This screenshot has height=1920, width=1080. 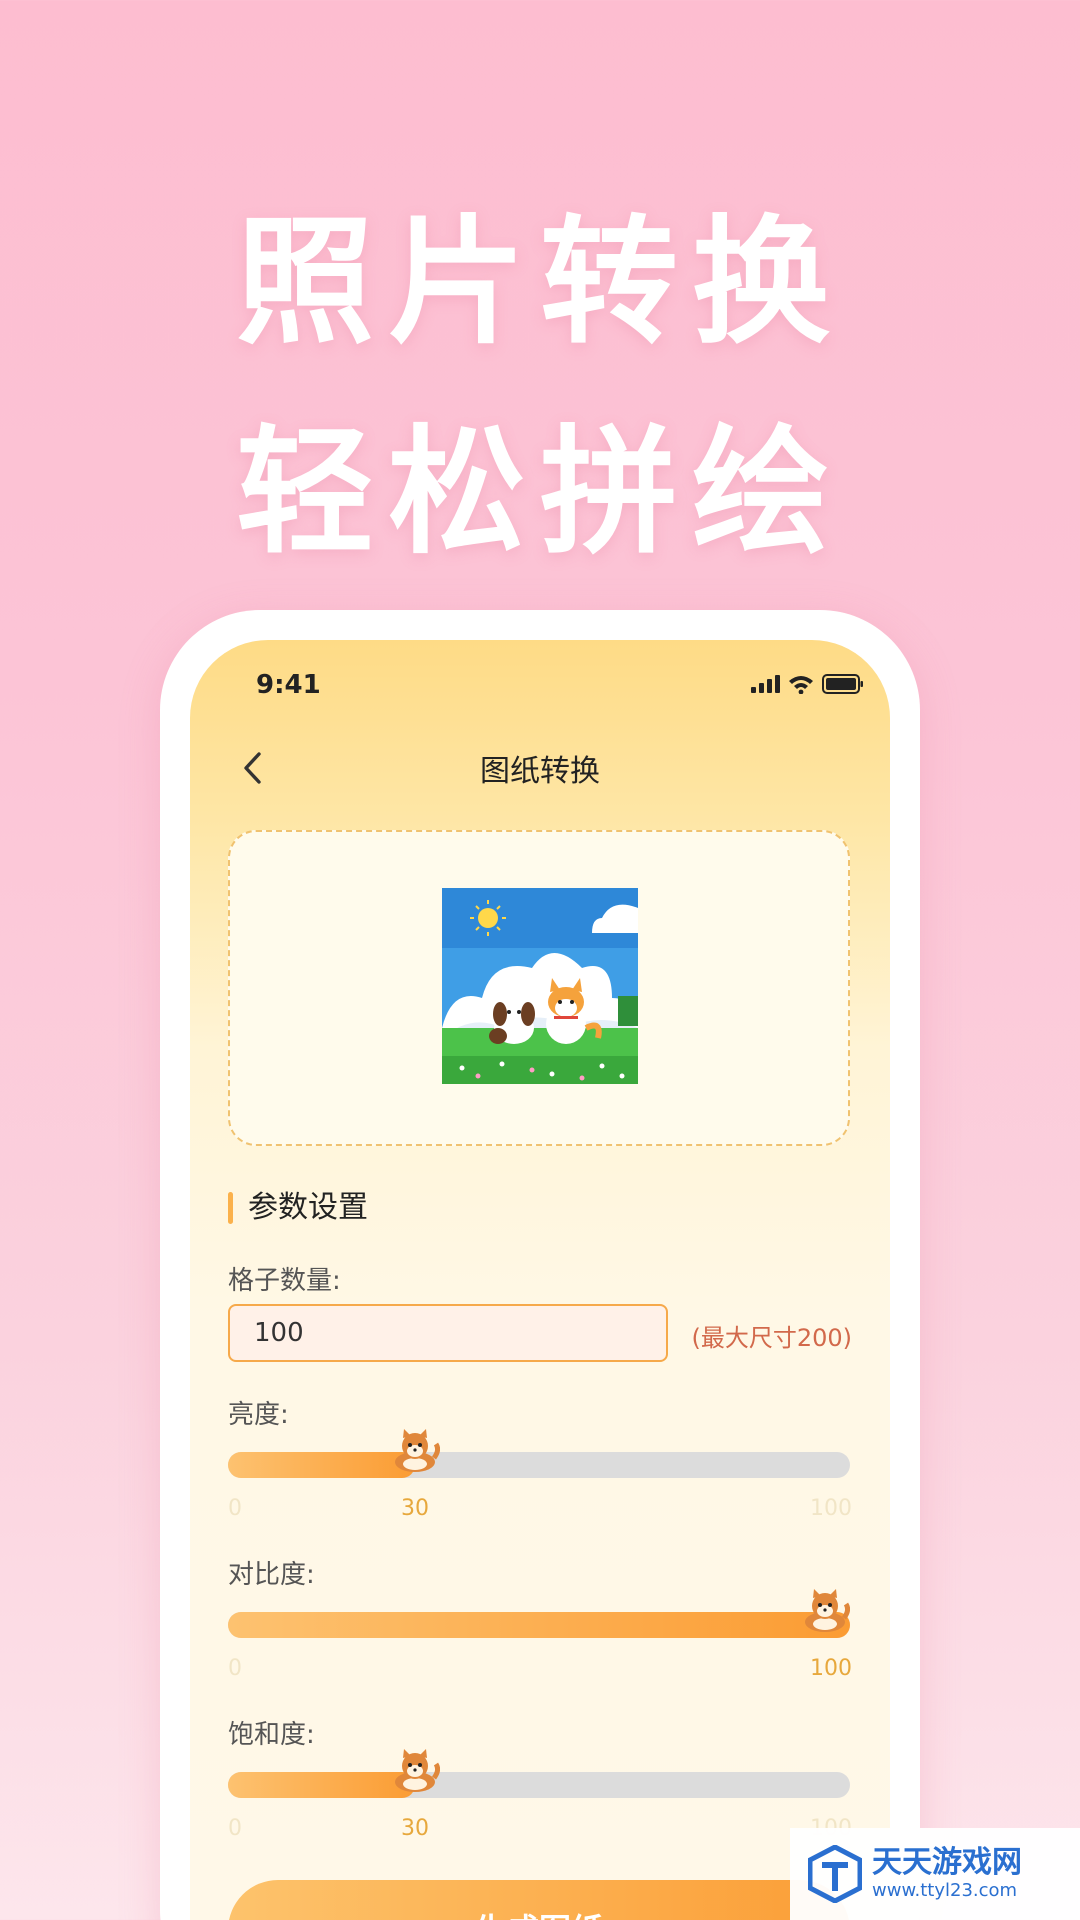 What do you see at coordinates (945, 1890) in the screenshot?
I see `watermark-url: www.ttyl23.com` at bounding box center [945, 1890].